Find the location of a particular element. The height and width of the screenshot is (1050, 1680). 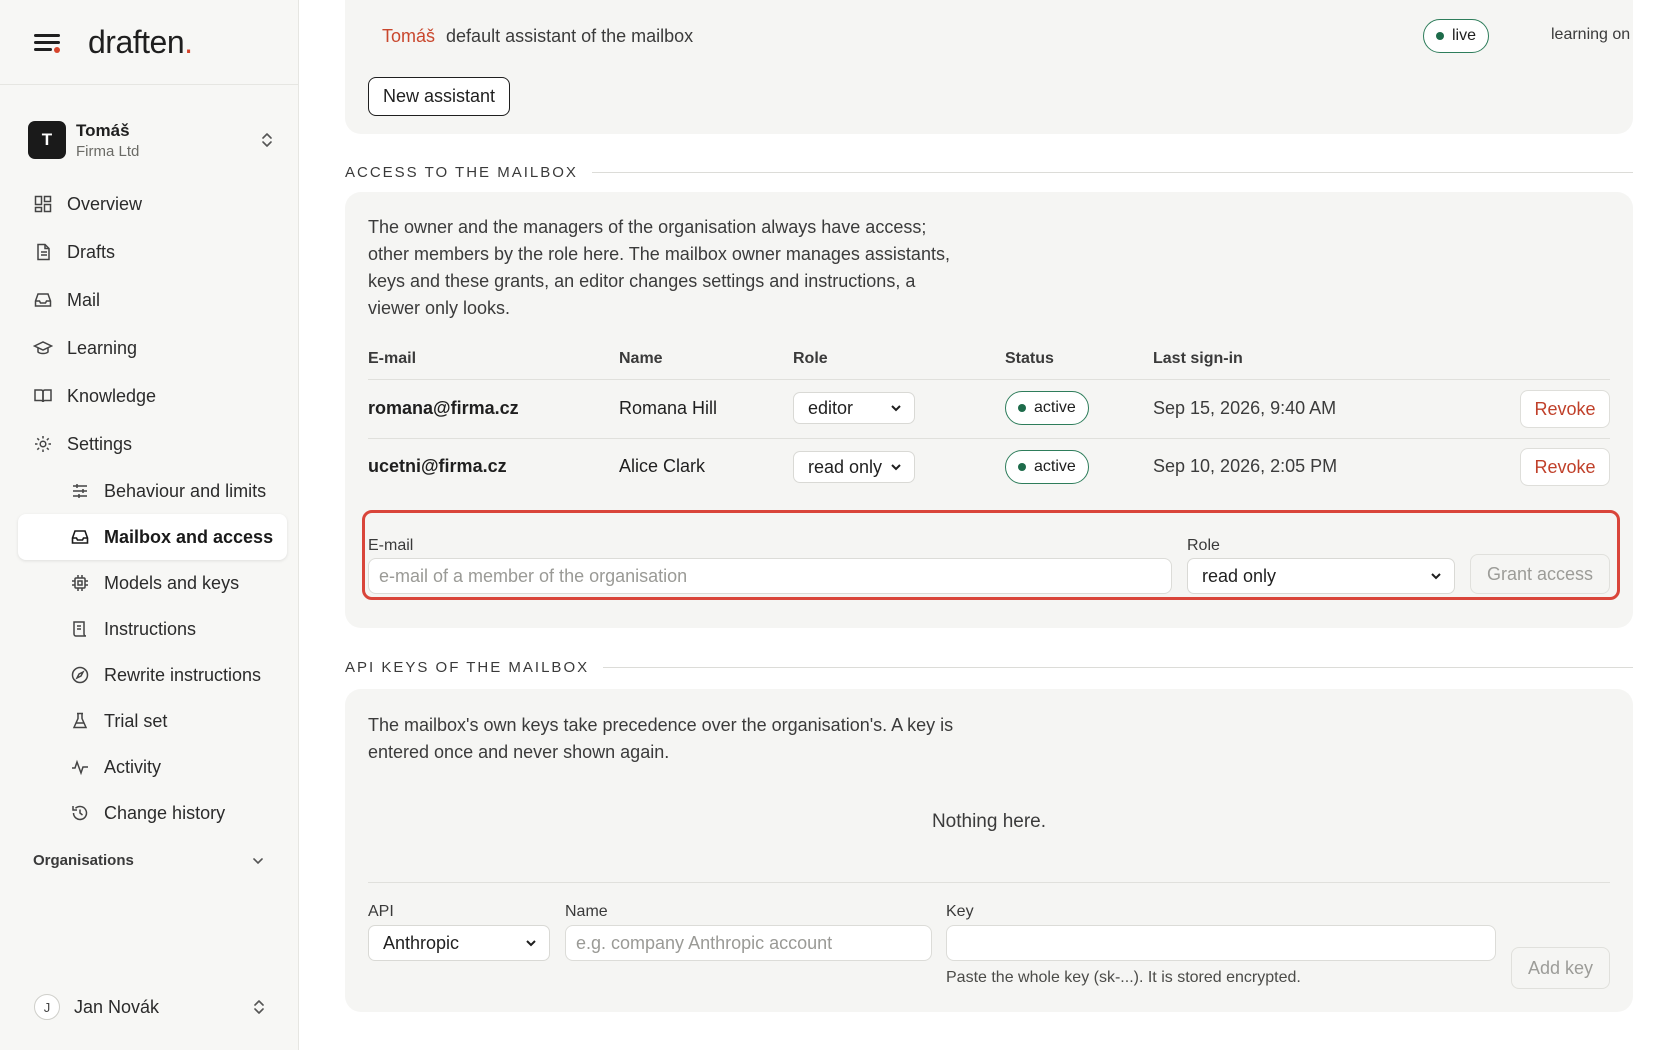

sidebar-item-label: Rewrite instructions is located at coordinates (183, 674).